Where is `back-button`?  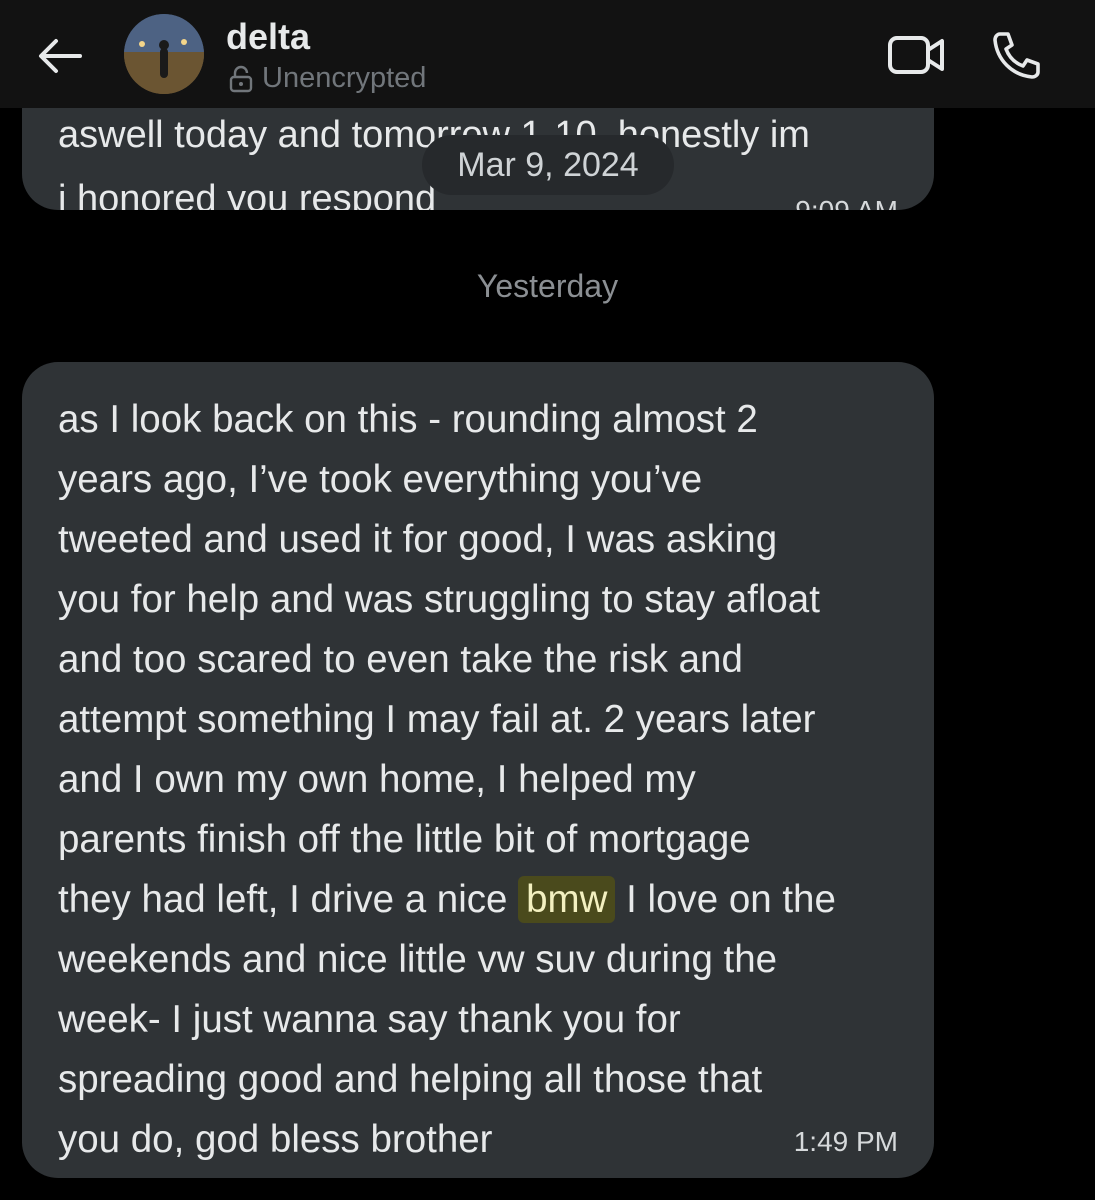 back-button is located at coordinates (60, 56).